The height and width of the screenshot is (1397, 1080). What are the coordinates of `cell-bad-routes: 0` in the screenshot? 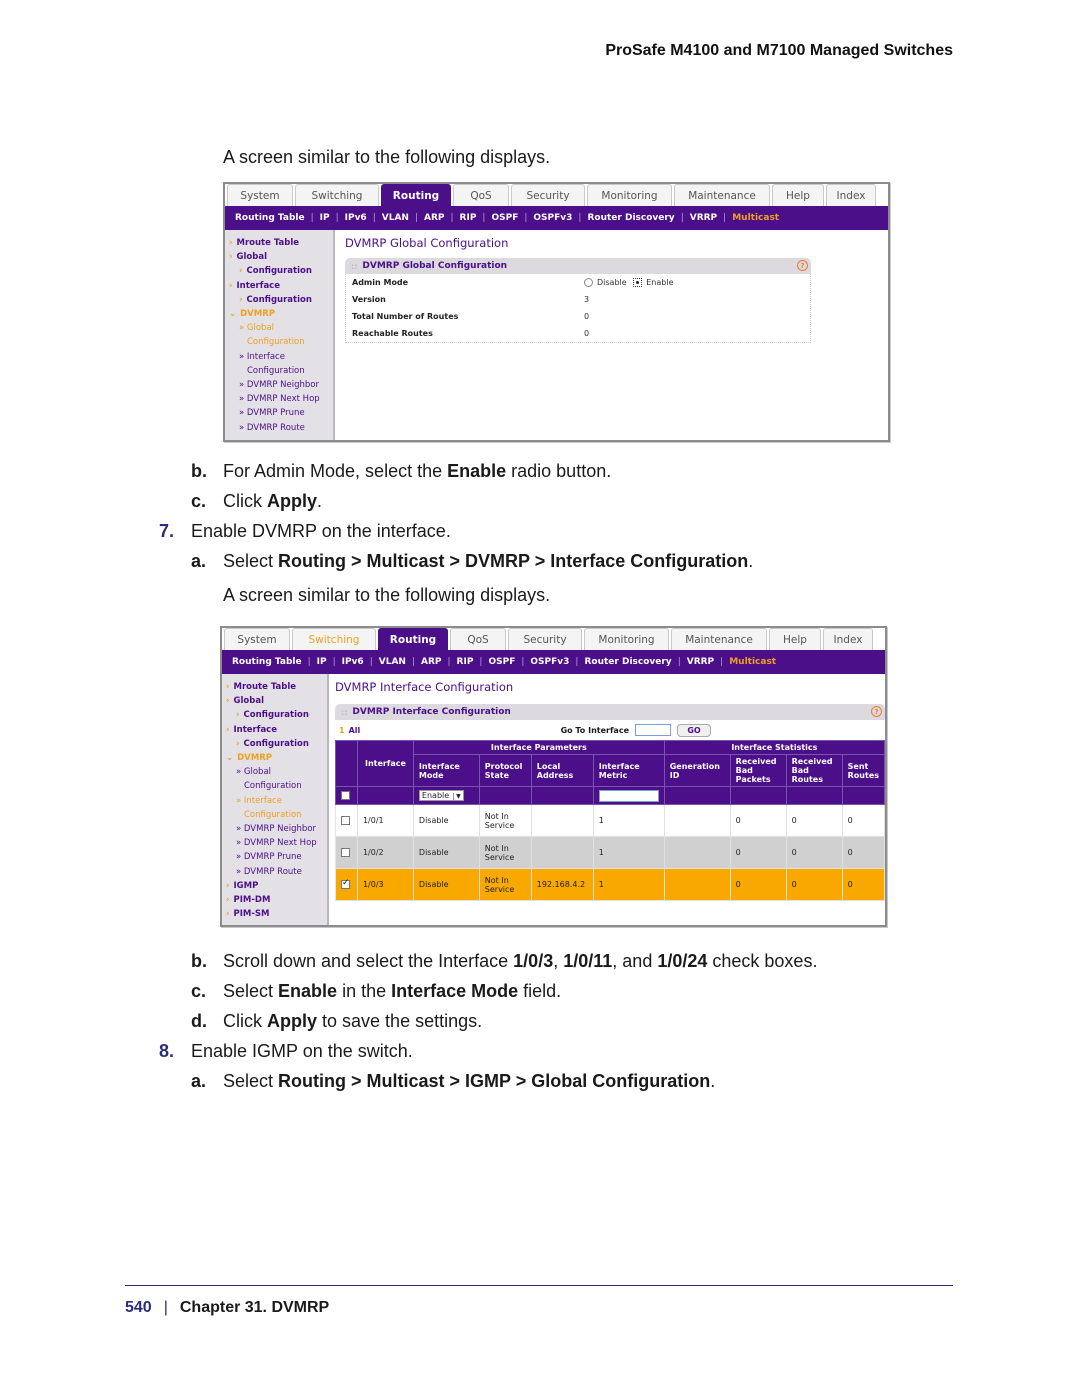 It's located at (814, 884).